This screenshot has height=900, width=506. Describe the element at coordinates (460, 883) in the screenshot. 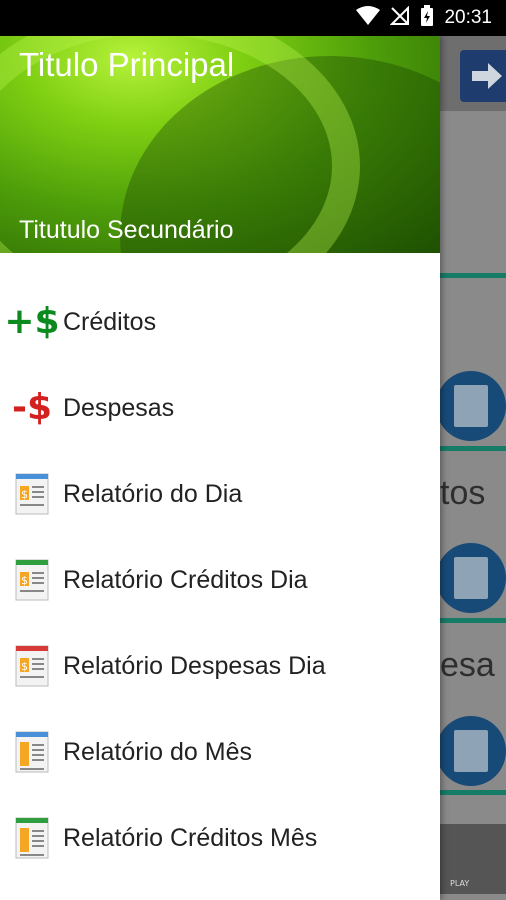

I see `play-label: PLAY` at that location.